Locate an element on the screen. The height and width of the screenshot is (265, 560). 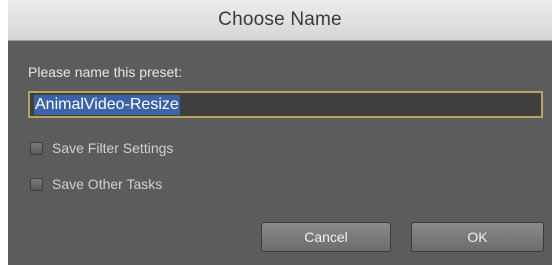
save-filter-settings-checkbox is located at coordinates (36, 148).